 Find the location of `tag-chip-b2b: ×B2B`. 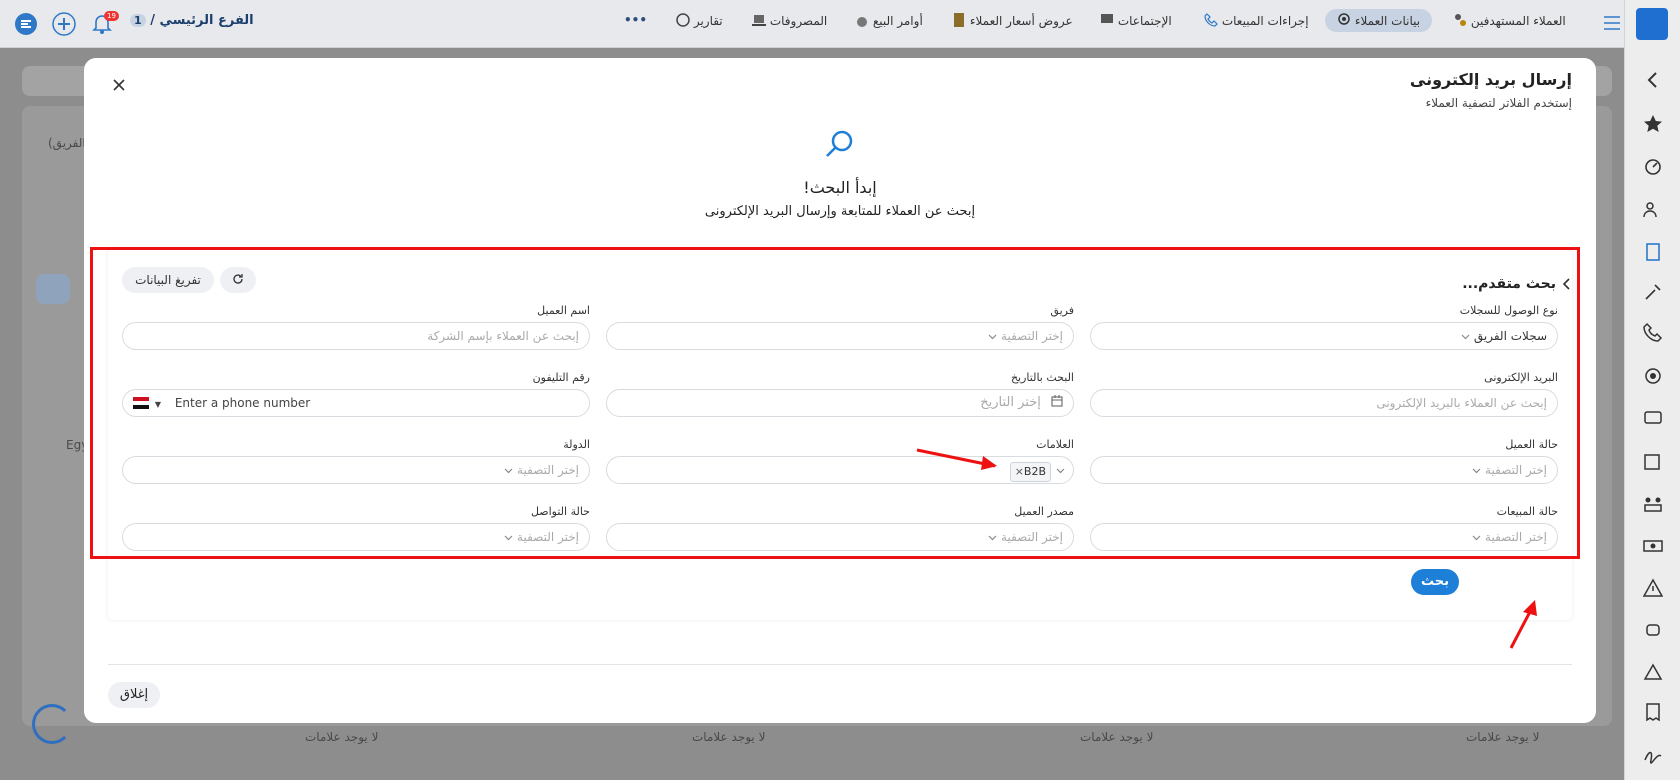

tag-chip-b2b: ×B2B is located at coordinates (1030, 472).